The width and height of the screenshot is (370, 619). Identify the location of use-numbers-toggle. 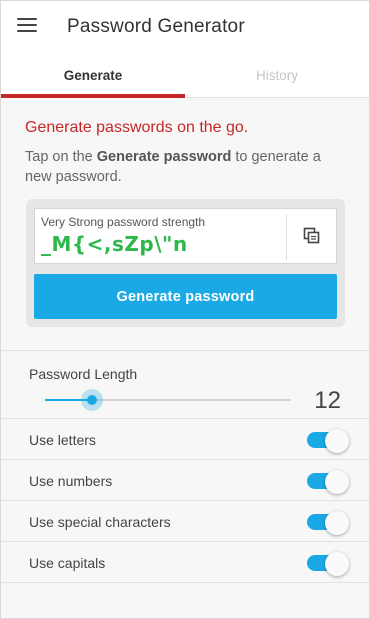
(328, 482).